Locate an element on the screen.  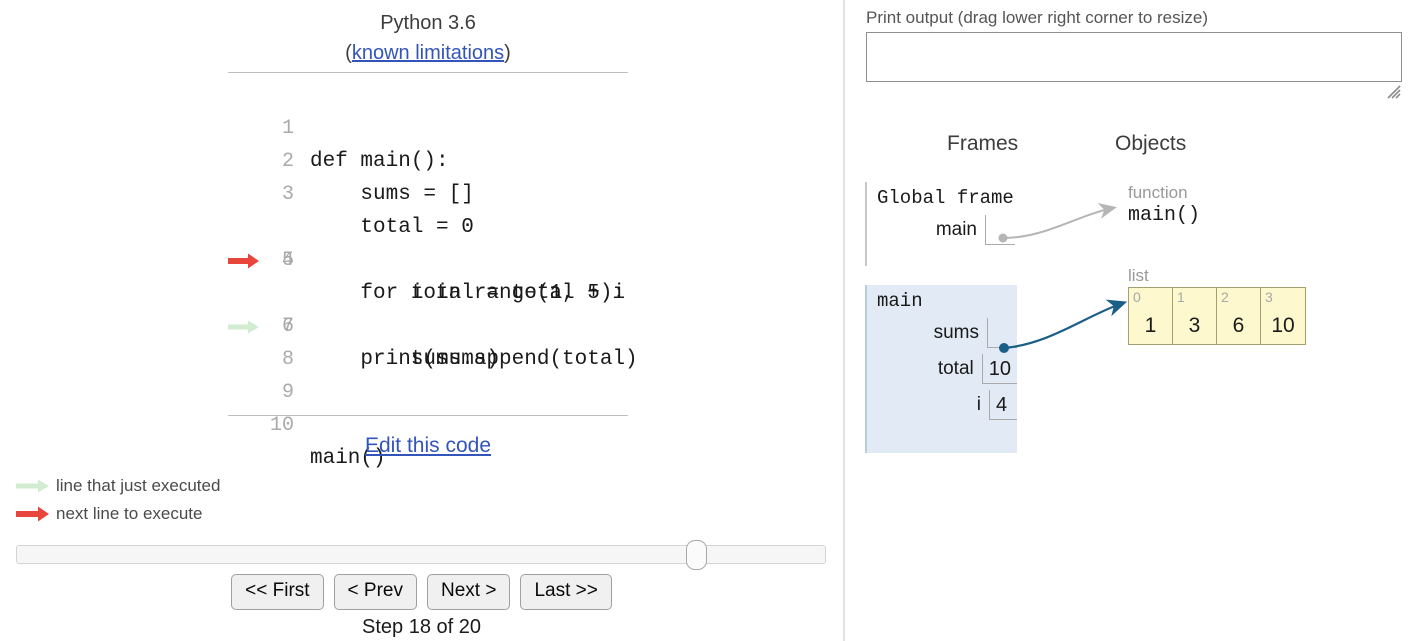
resize-grip-icon is located at coordinates (1394, 92).